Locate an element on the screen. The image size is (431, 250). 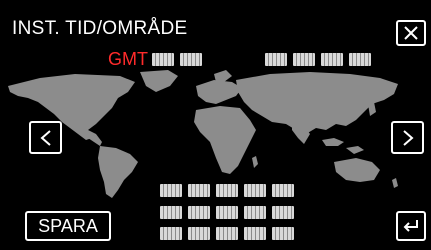
gmt-label: GMT is located at coordinates (128, 59).